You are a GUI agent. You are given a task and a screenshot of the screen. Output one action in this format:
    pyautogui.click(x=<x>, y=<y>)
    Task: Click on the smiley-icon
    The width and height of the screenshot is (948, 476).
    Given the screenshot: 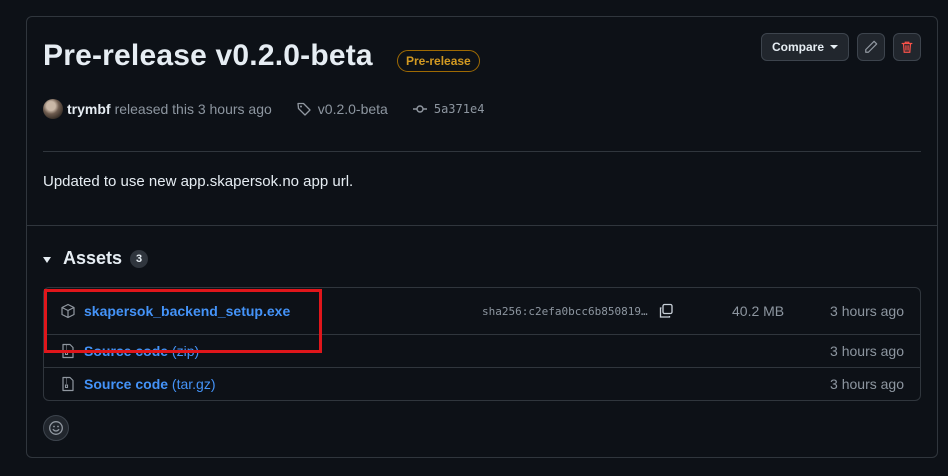 What is the action you would take?
    pyautogui.click(x=56, y=428)
    